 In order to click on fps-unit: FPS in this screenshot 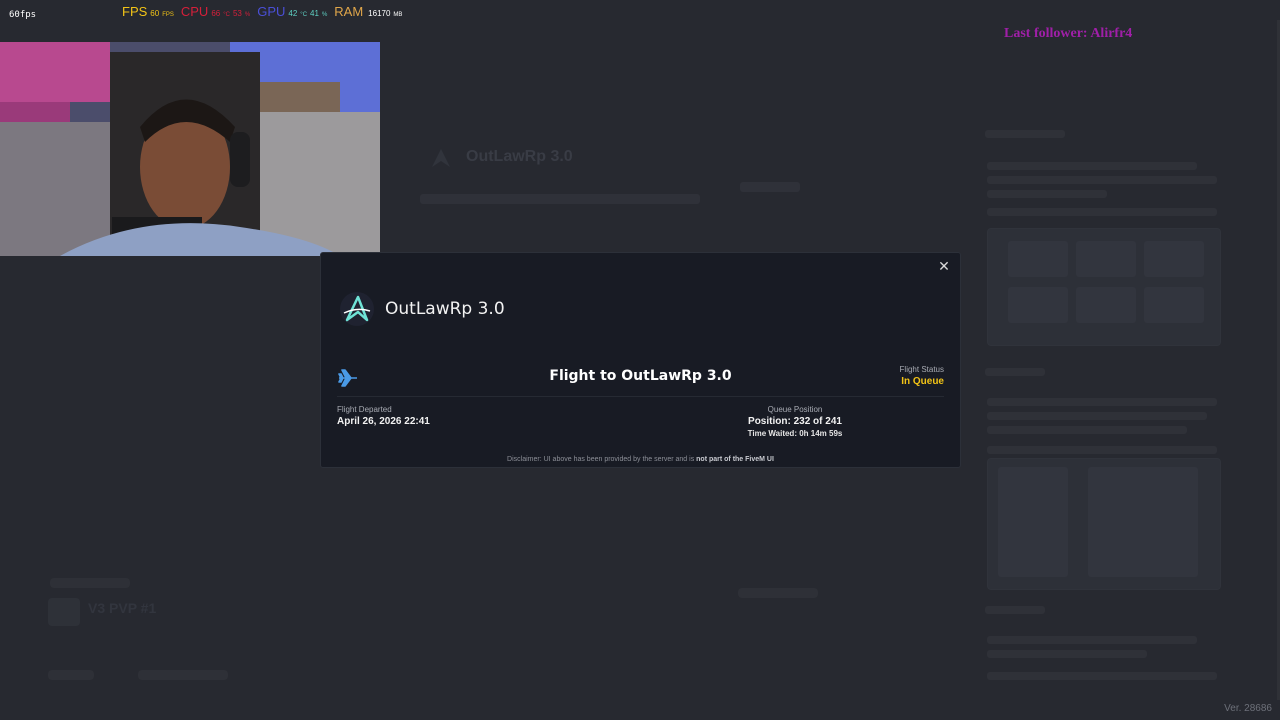, I will do `click(168, 15)`.